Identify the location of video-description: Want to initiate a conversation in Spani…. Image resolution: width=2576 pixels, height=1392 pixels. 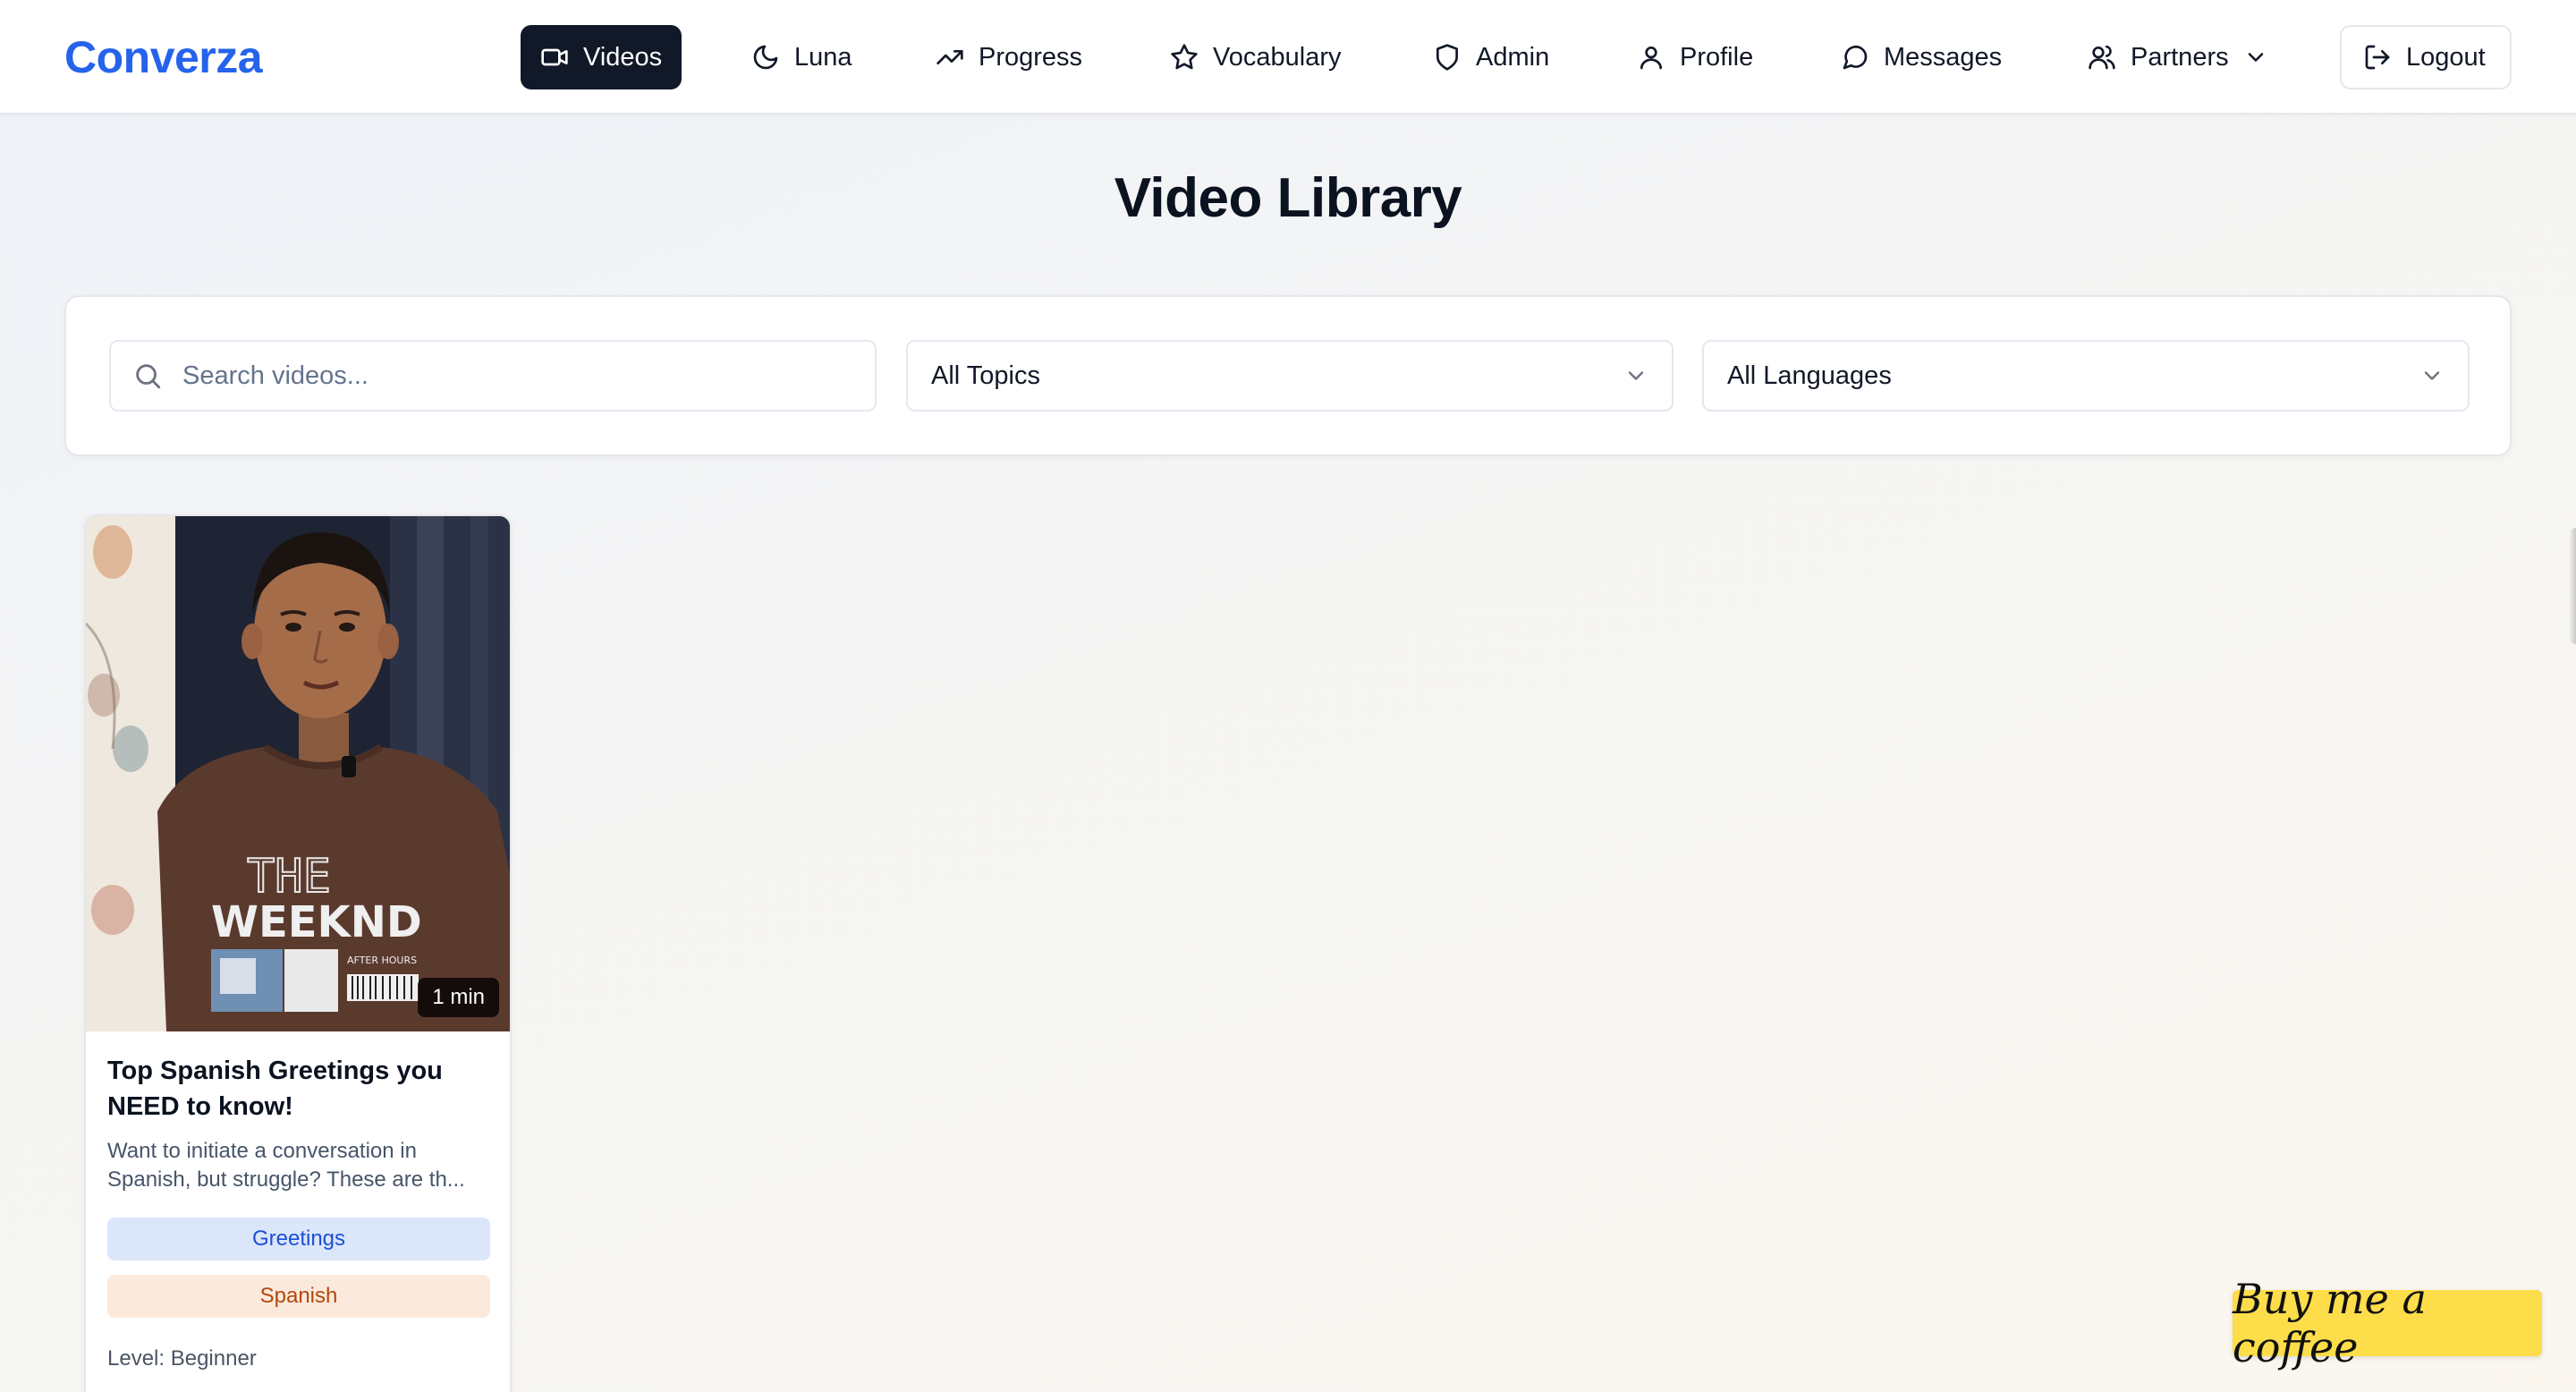
(299, 1165).